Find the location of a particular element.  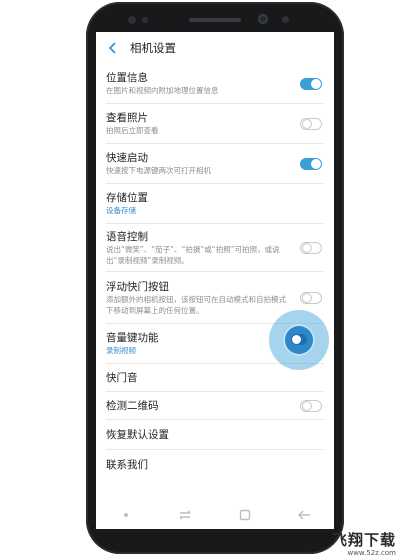

location-info-toggle is located at coordinates (311, 84).